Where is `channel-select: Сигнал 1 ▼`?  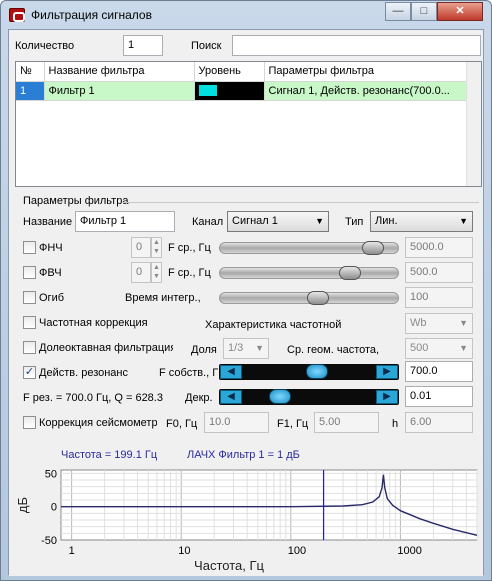 channel-select: Сигнал 1 ▼ is located at coordinates (278, 221).